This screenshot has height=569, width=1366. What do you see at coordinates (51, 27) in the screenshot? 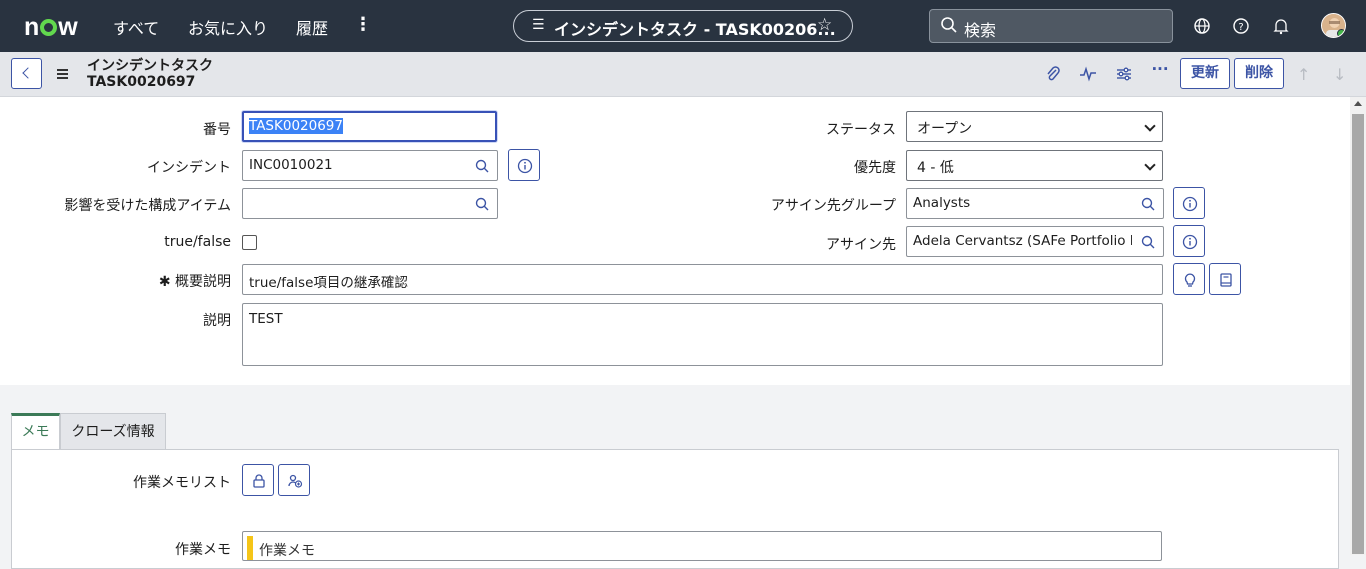
I see `servicenow-logo: nw` at bounding box center [51, 27].